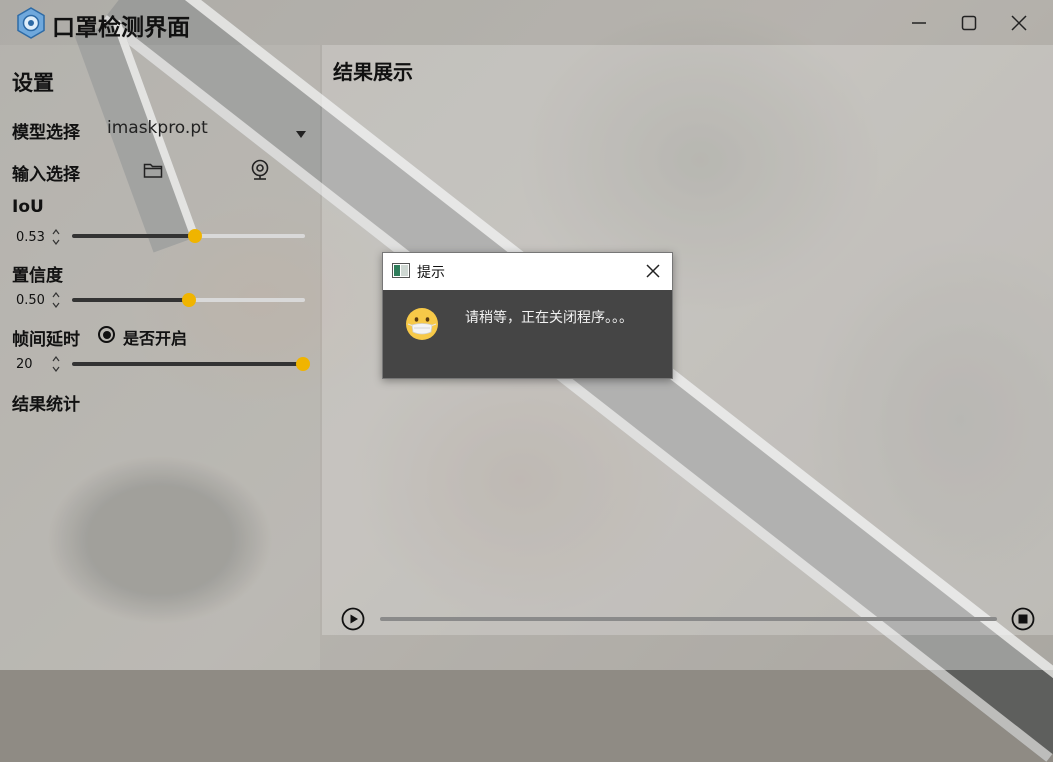  I want to click on play-button, so click(353, 619).